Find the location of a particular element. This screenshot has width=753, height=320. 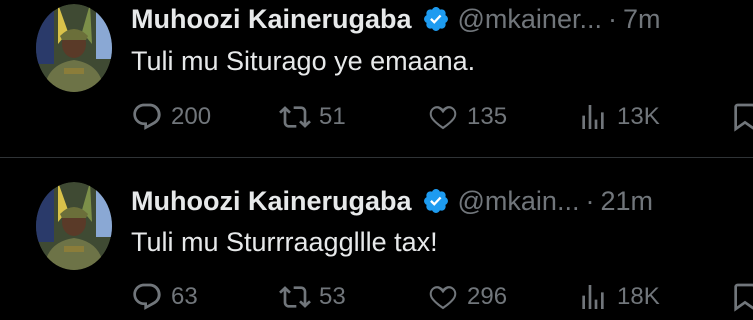

action-bar: 63 53 296 18K is located at coordinates (442, 297).